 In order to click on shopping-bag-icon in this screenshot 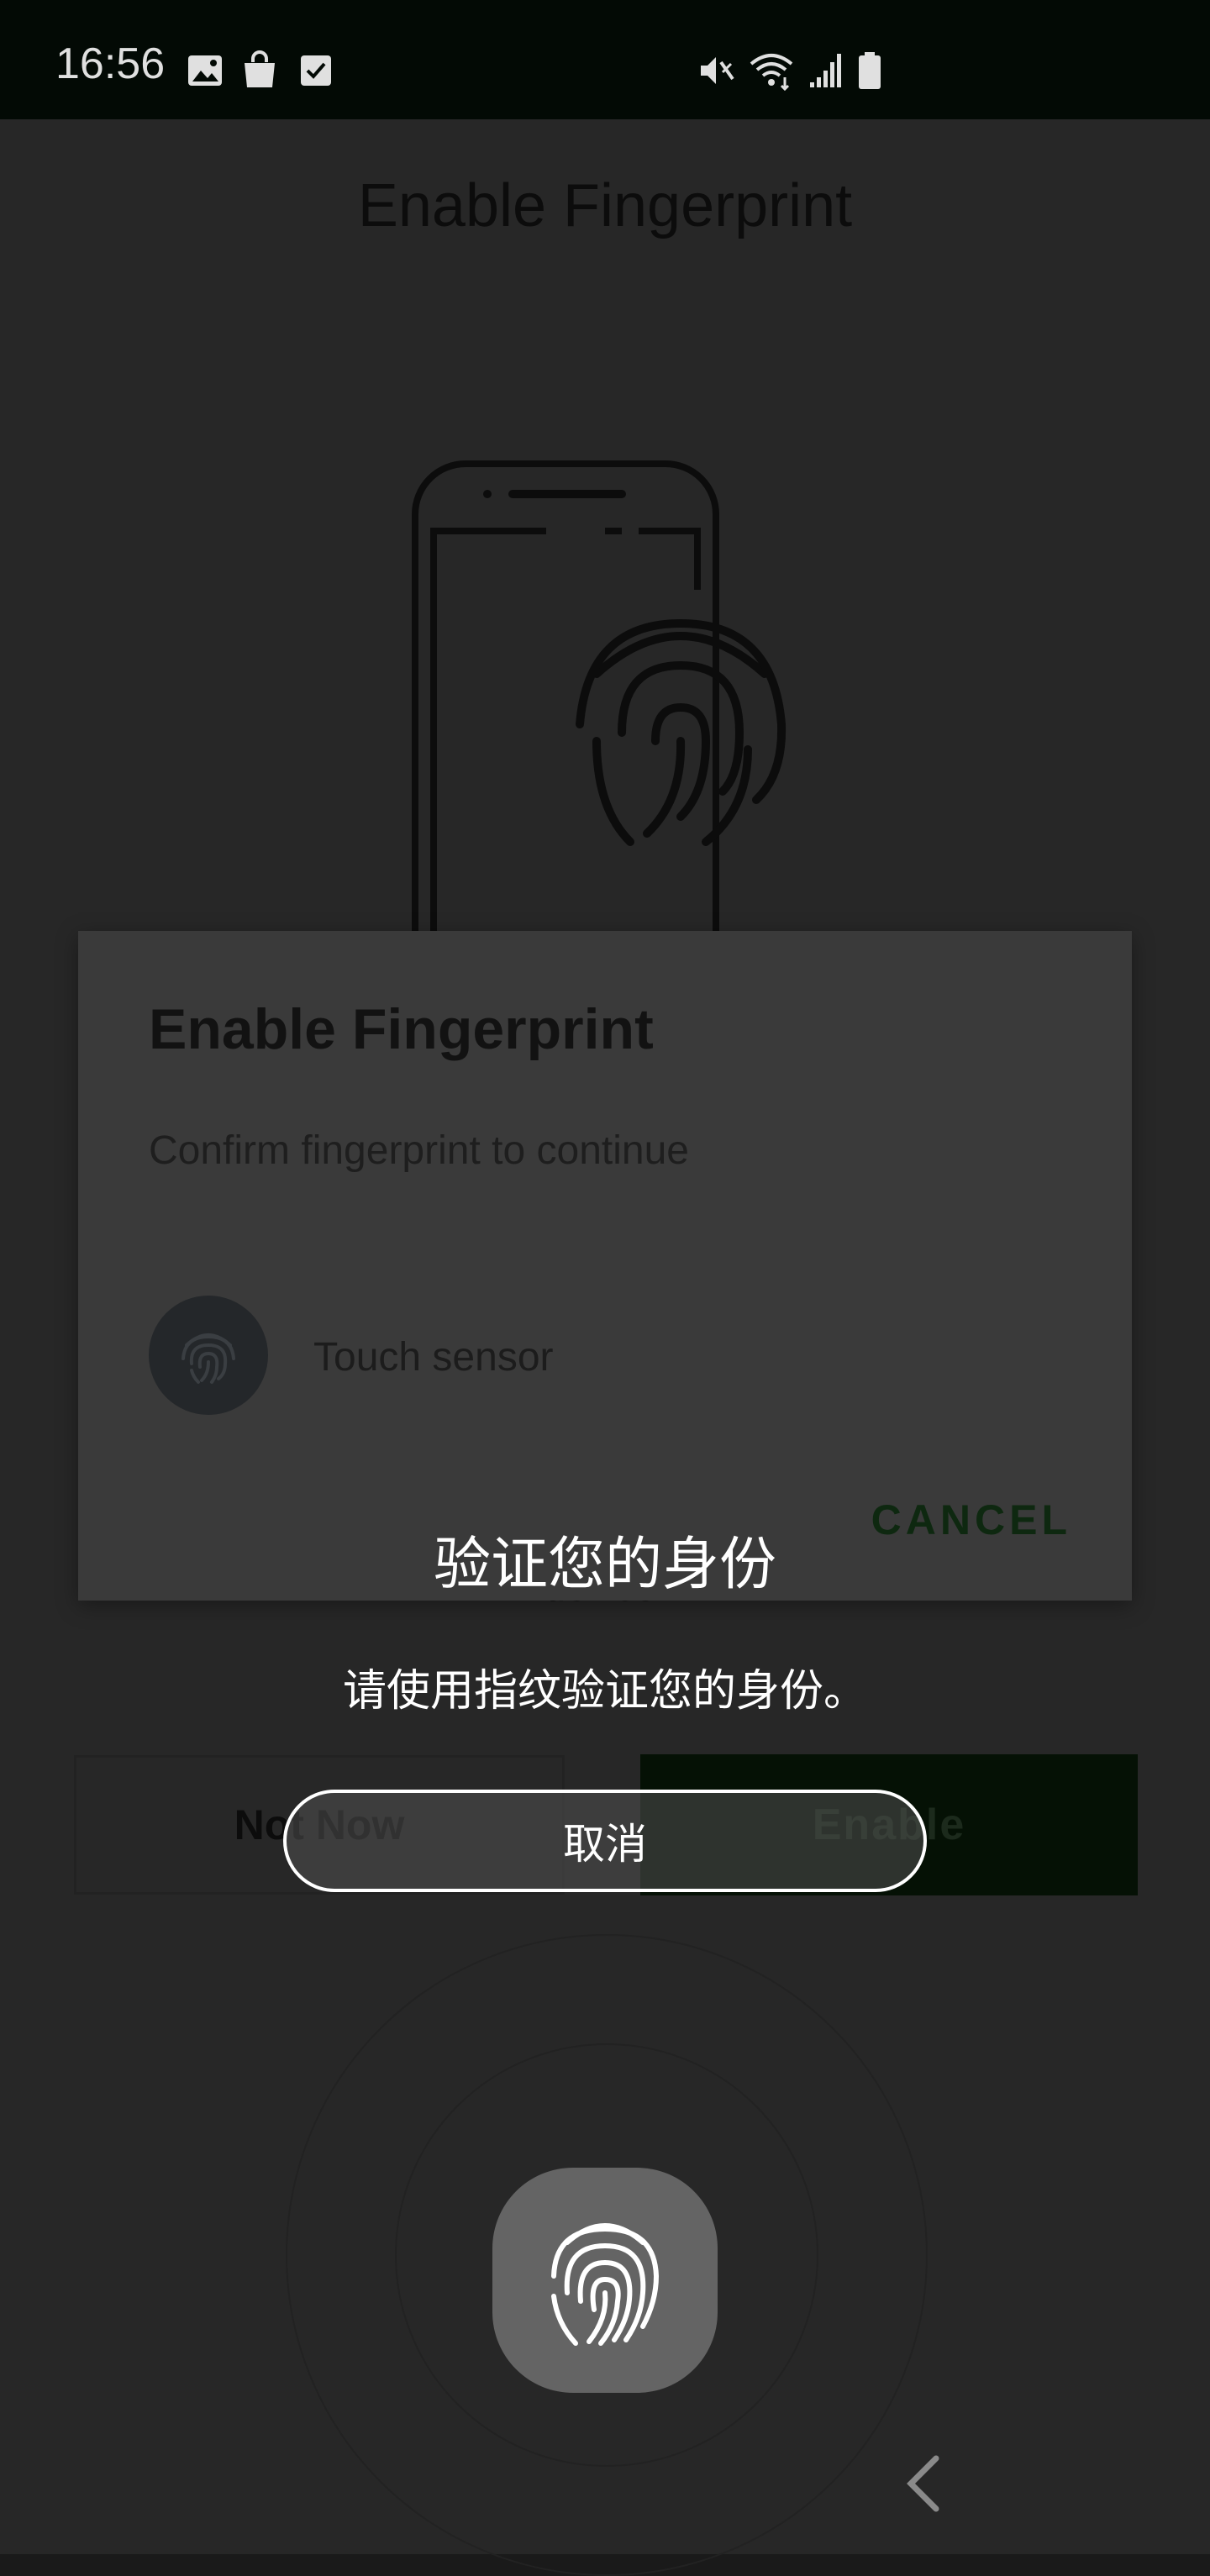, I will do `click(260, 68)`.